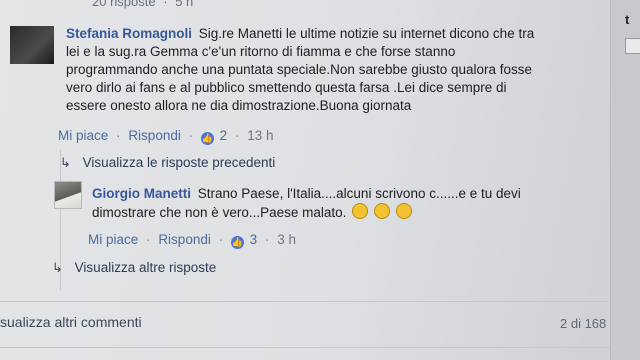 The height and width of the screenshot is (360, 640). What do you see at coordinates (632, 46) in the screenshot?
I see `sidebar-box` at bounding box center [632, 46].